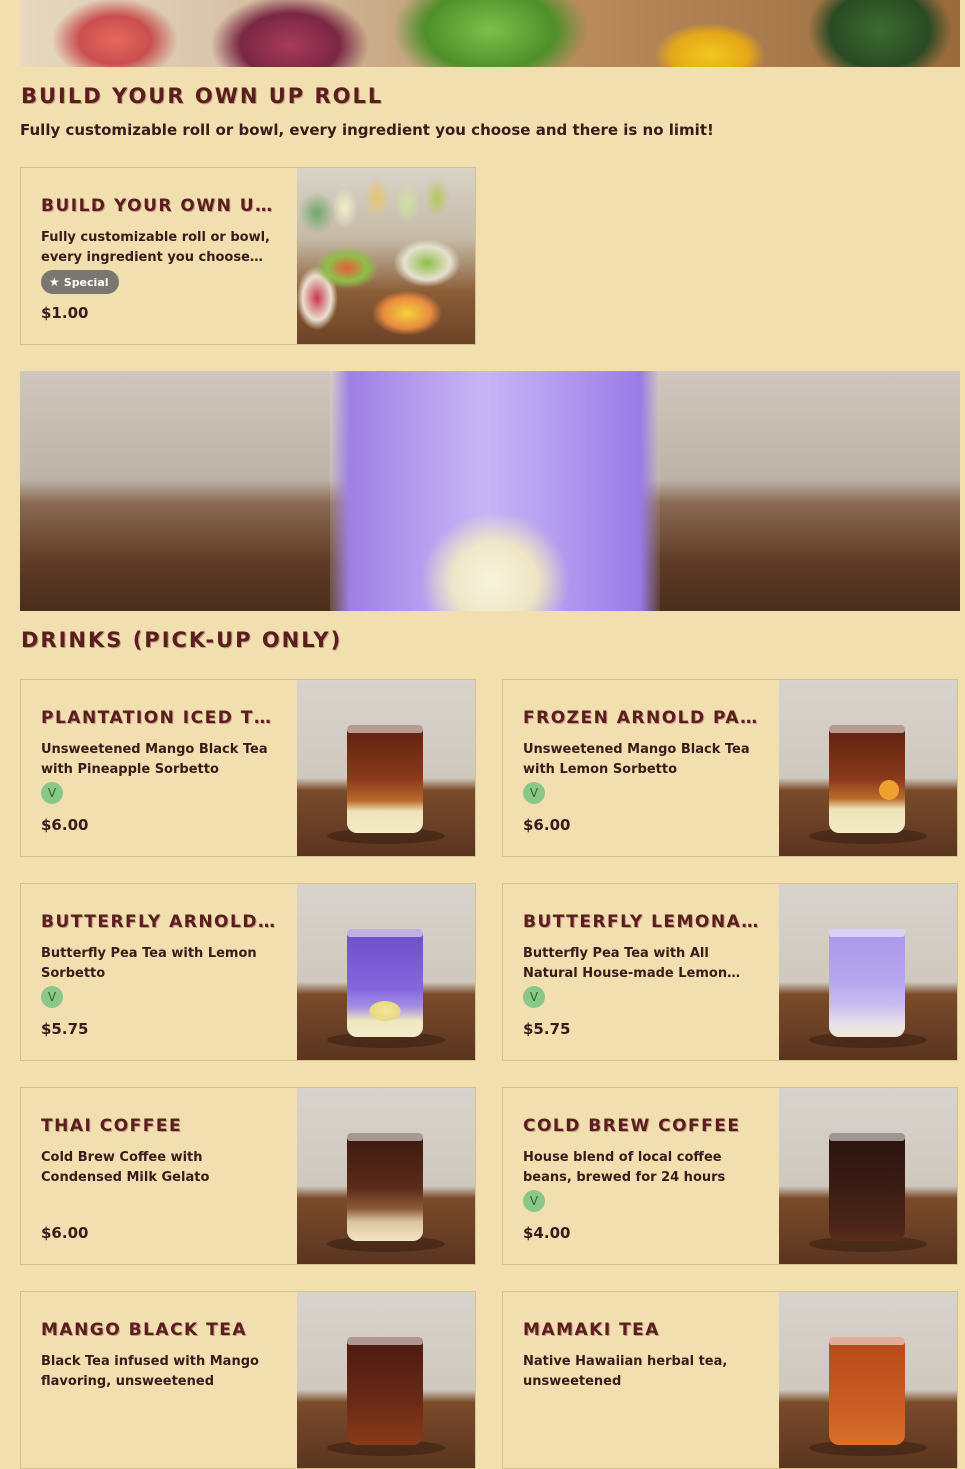 The image size is (965, 1469). Describe the element at coordinates (54, 282) in the screenshot. I see `star-icon: ★` at that location.